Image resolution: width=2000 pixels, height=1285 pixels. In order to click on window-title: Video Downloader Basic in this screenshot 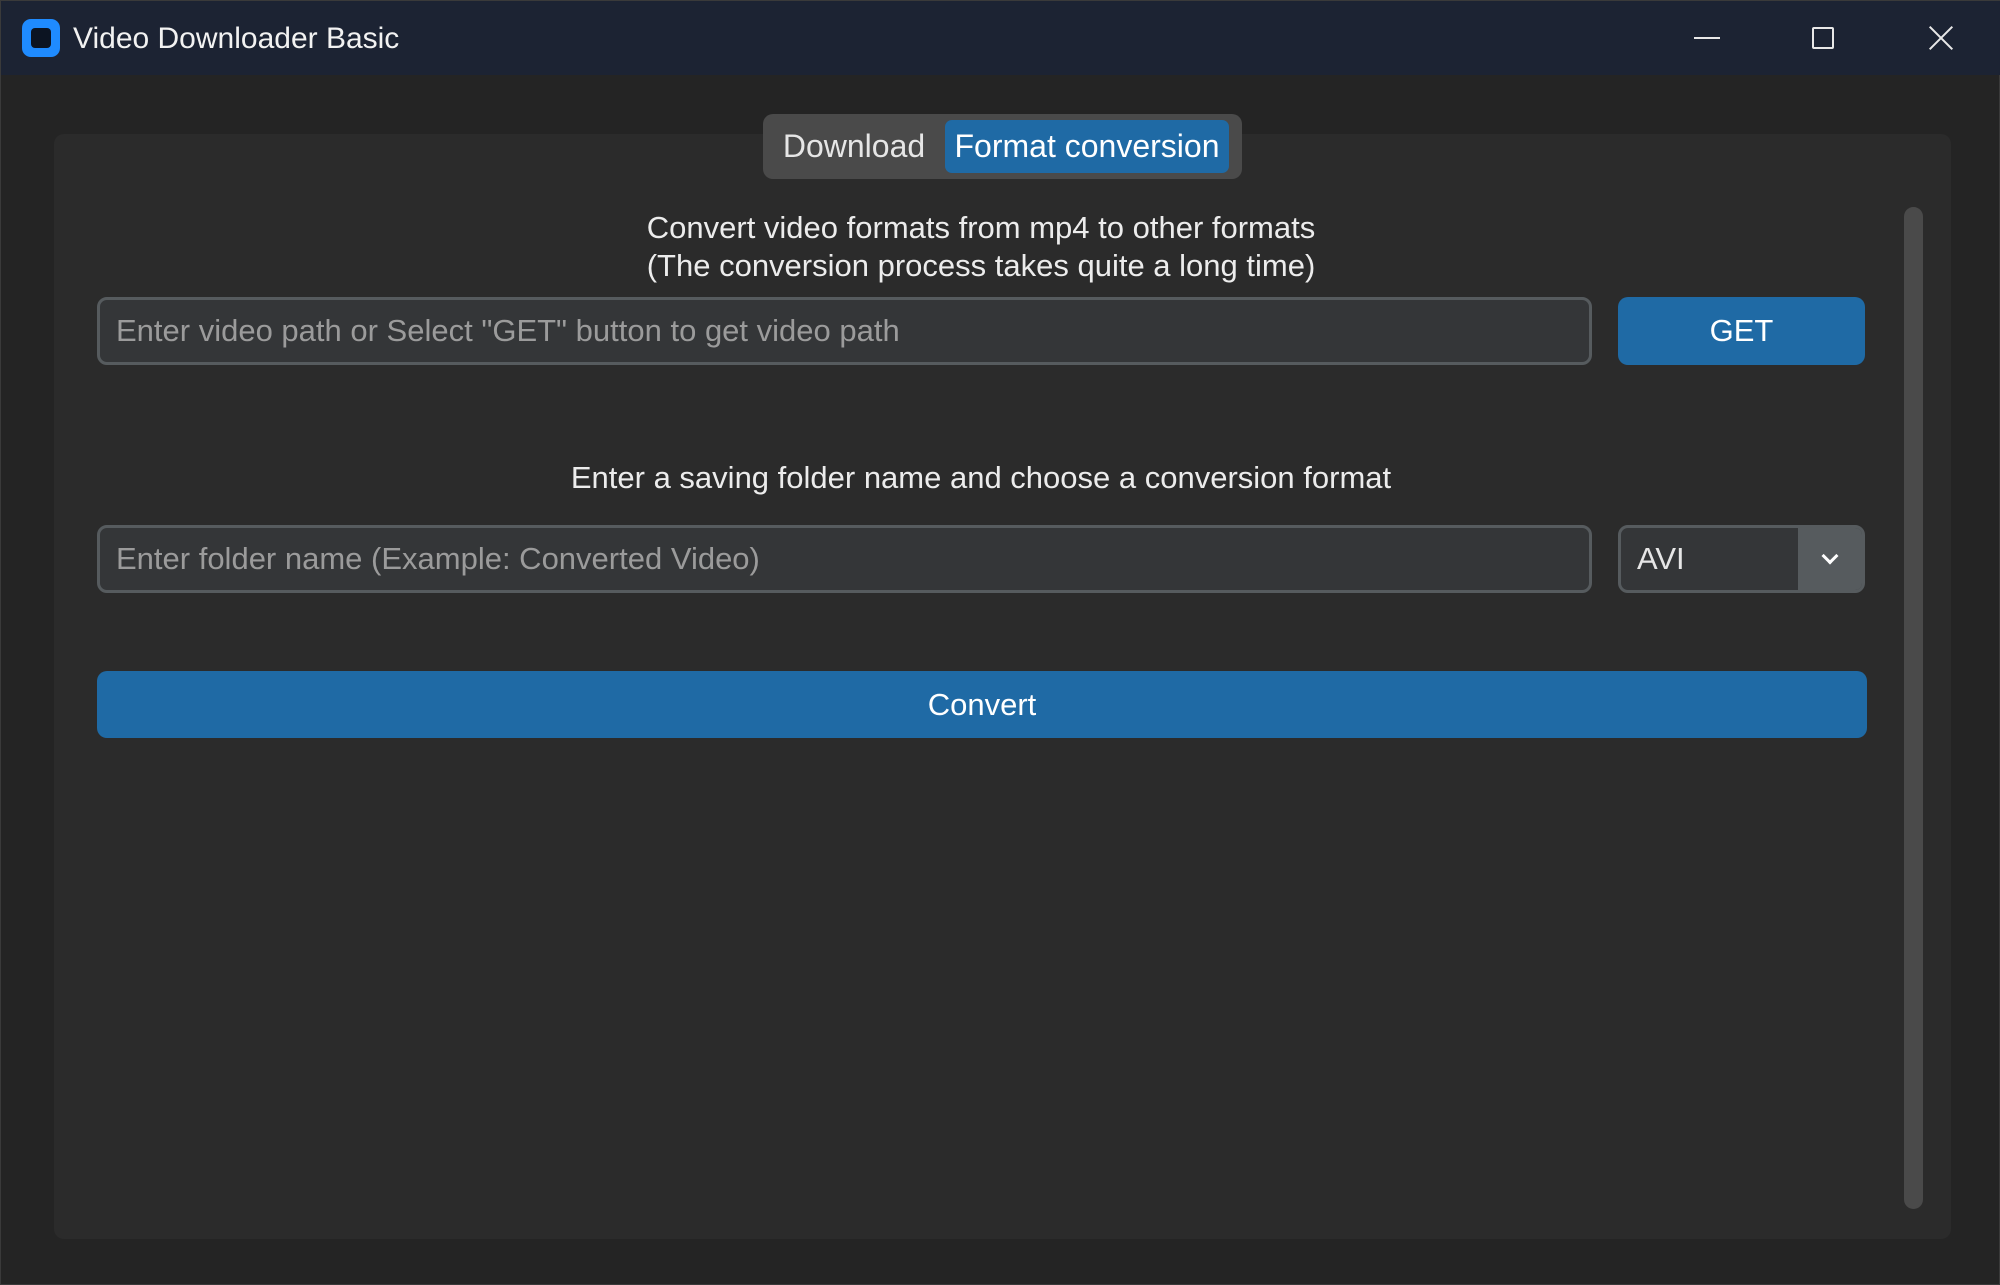, I will do `click(236, 38)`.